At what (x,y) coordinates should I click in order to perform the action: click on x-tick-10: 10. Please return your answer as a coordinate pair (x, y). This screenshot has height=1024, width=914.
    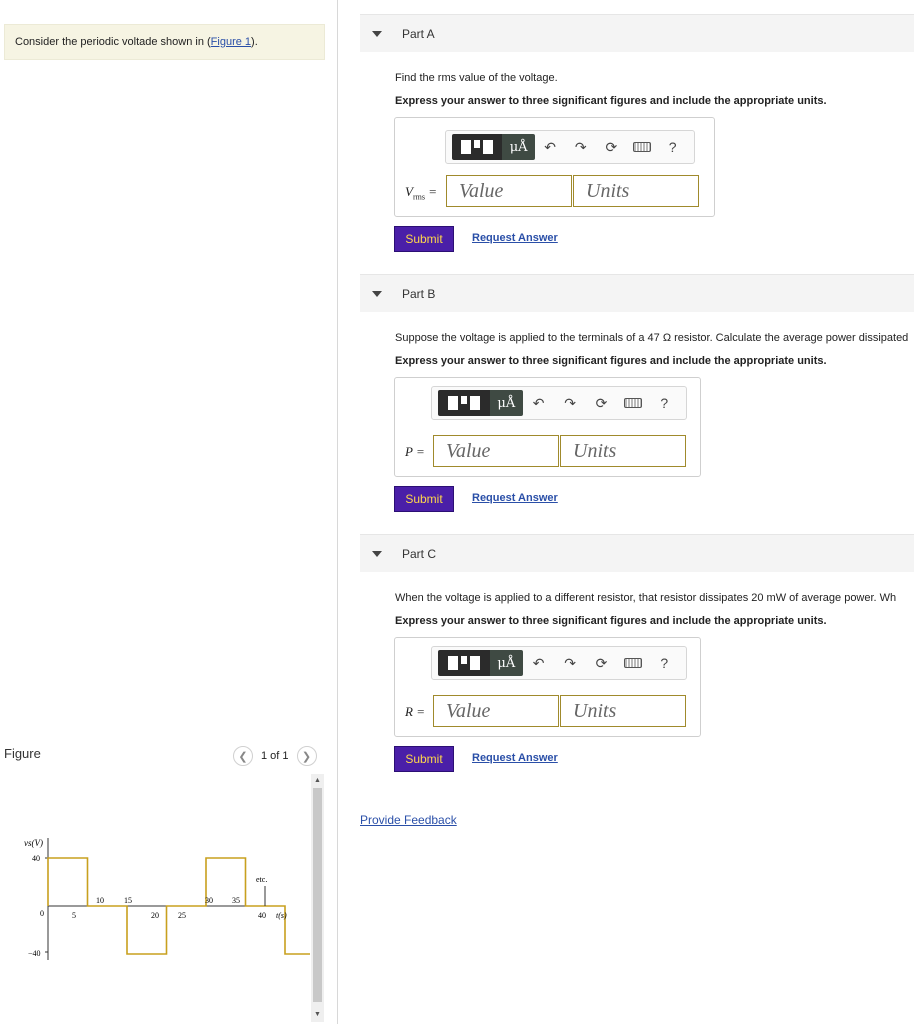
    Looking at the image, I should click on (100, 900).